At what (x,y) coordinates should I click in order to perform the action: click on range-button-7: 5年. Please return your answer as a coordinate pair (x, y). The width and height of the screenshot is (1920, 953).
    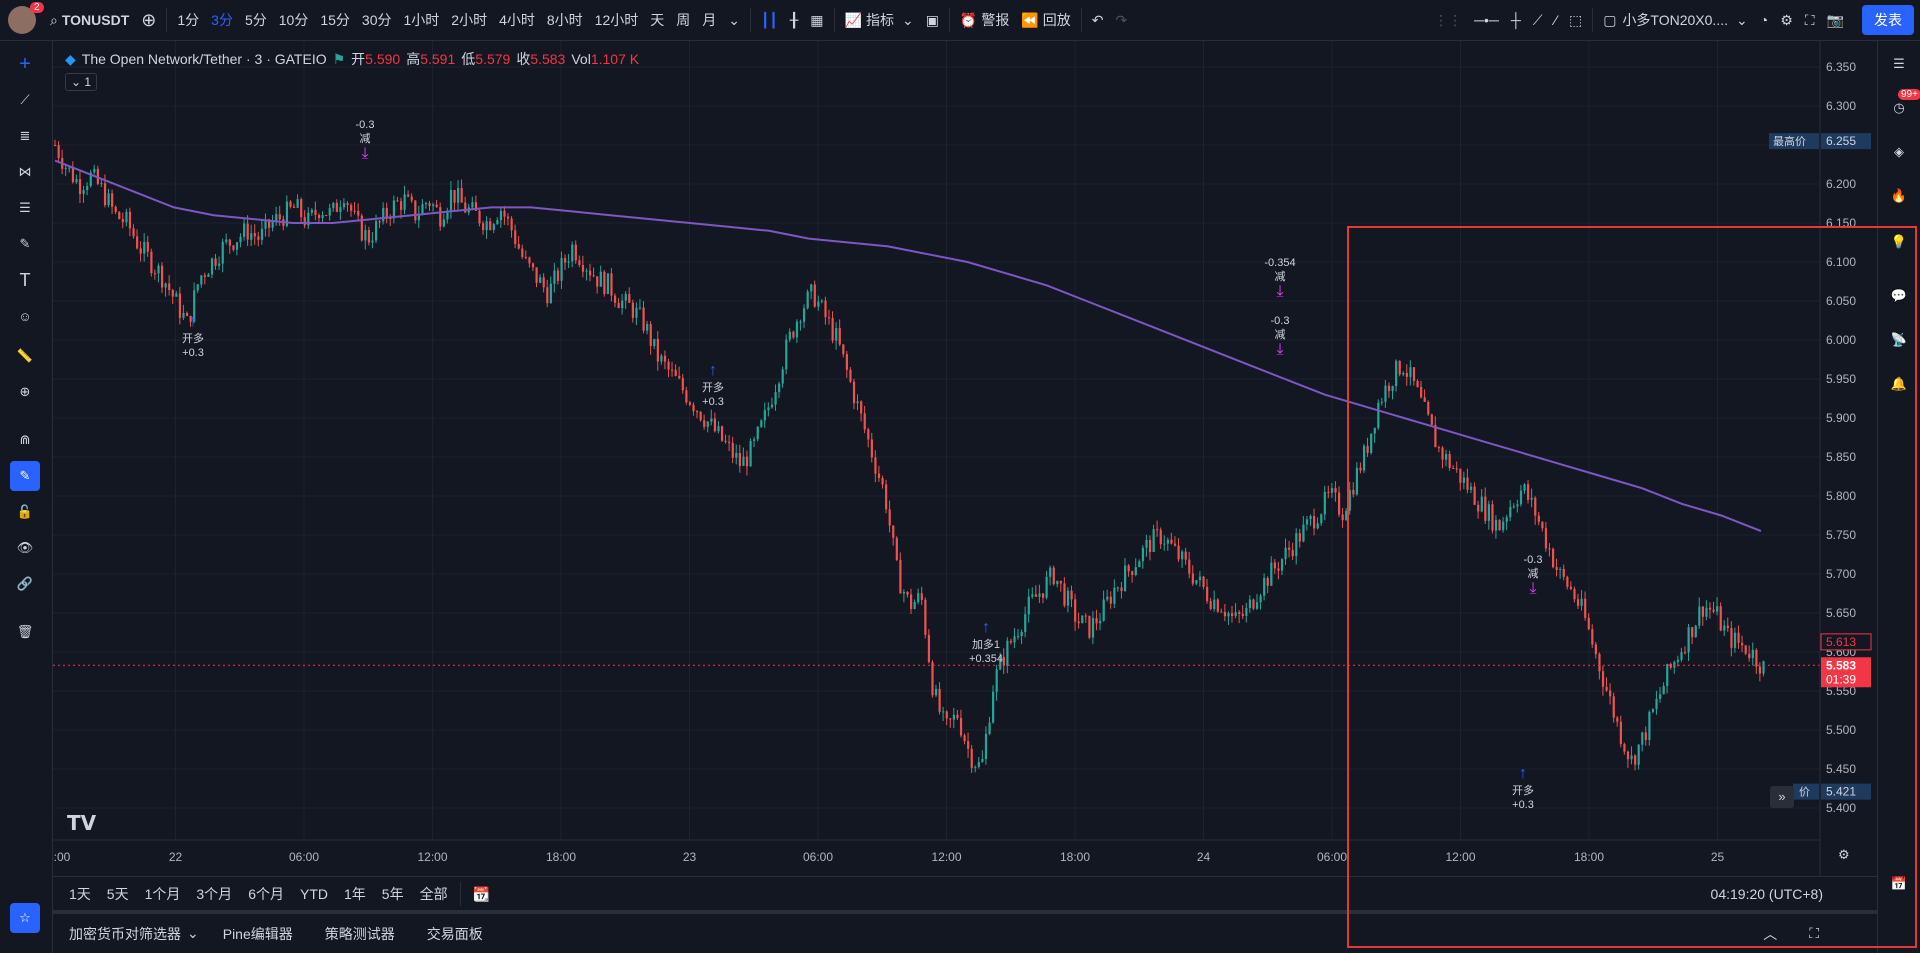
    Looking at the image, I should click on (393, 894).